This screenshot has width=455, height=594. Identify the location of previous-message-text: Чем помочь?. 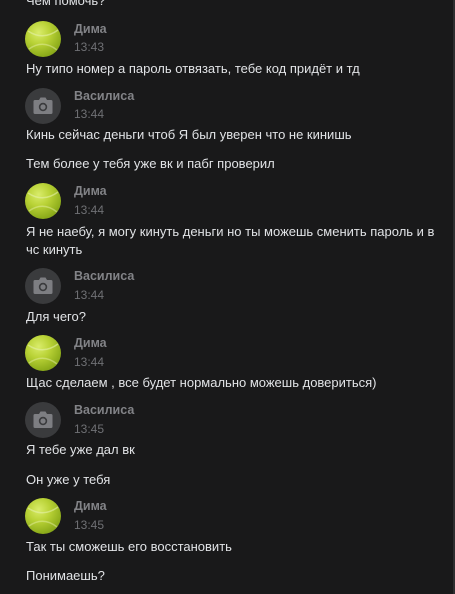
(66, 4).